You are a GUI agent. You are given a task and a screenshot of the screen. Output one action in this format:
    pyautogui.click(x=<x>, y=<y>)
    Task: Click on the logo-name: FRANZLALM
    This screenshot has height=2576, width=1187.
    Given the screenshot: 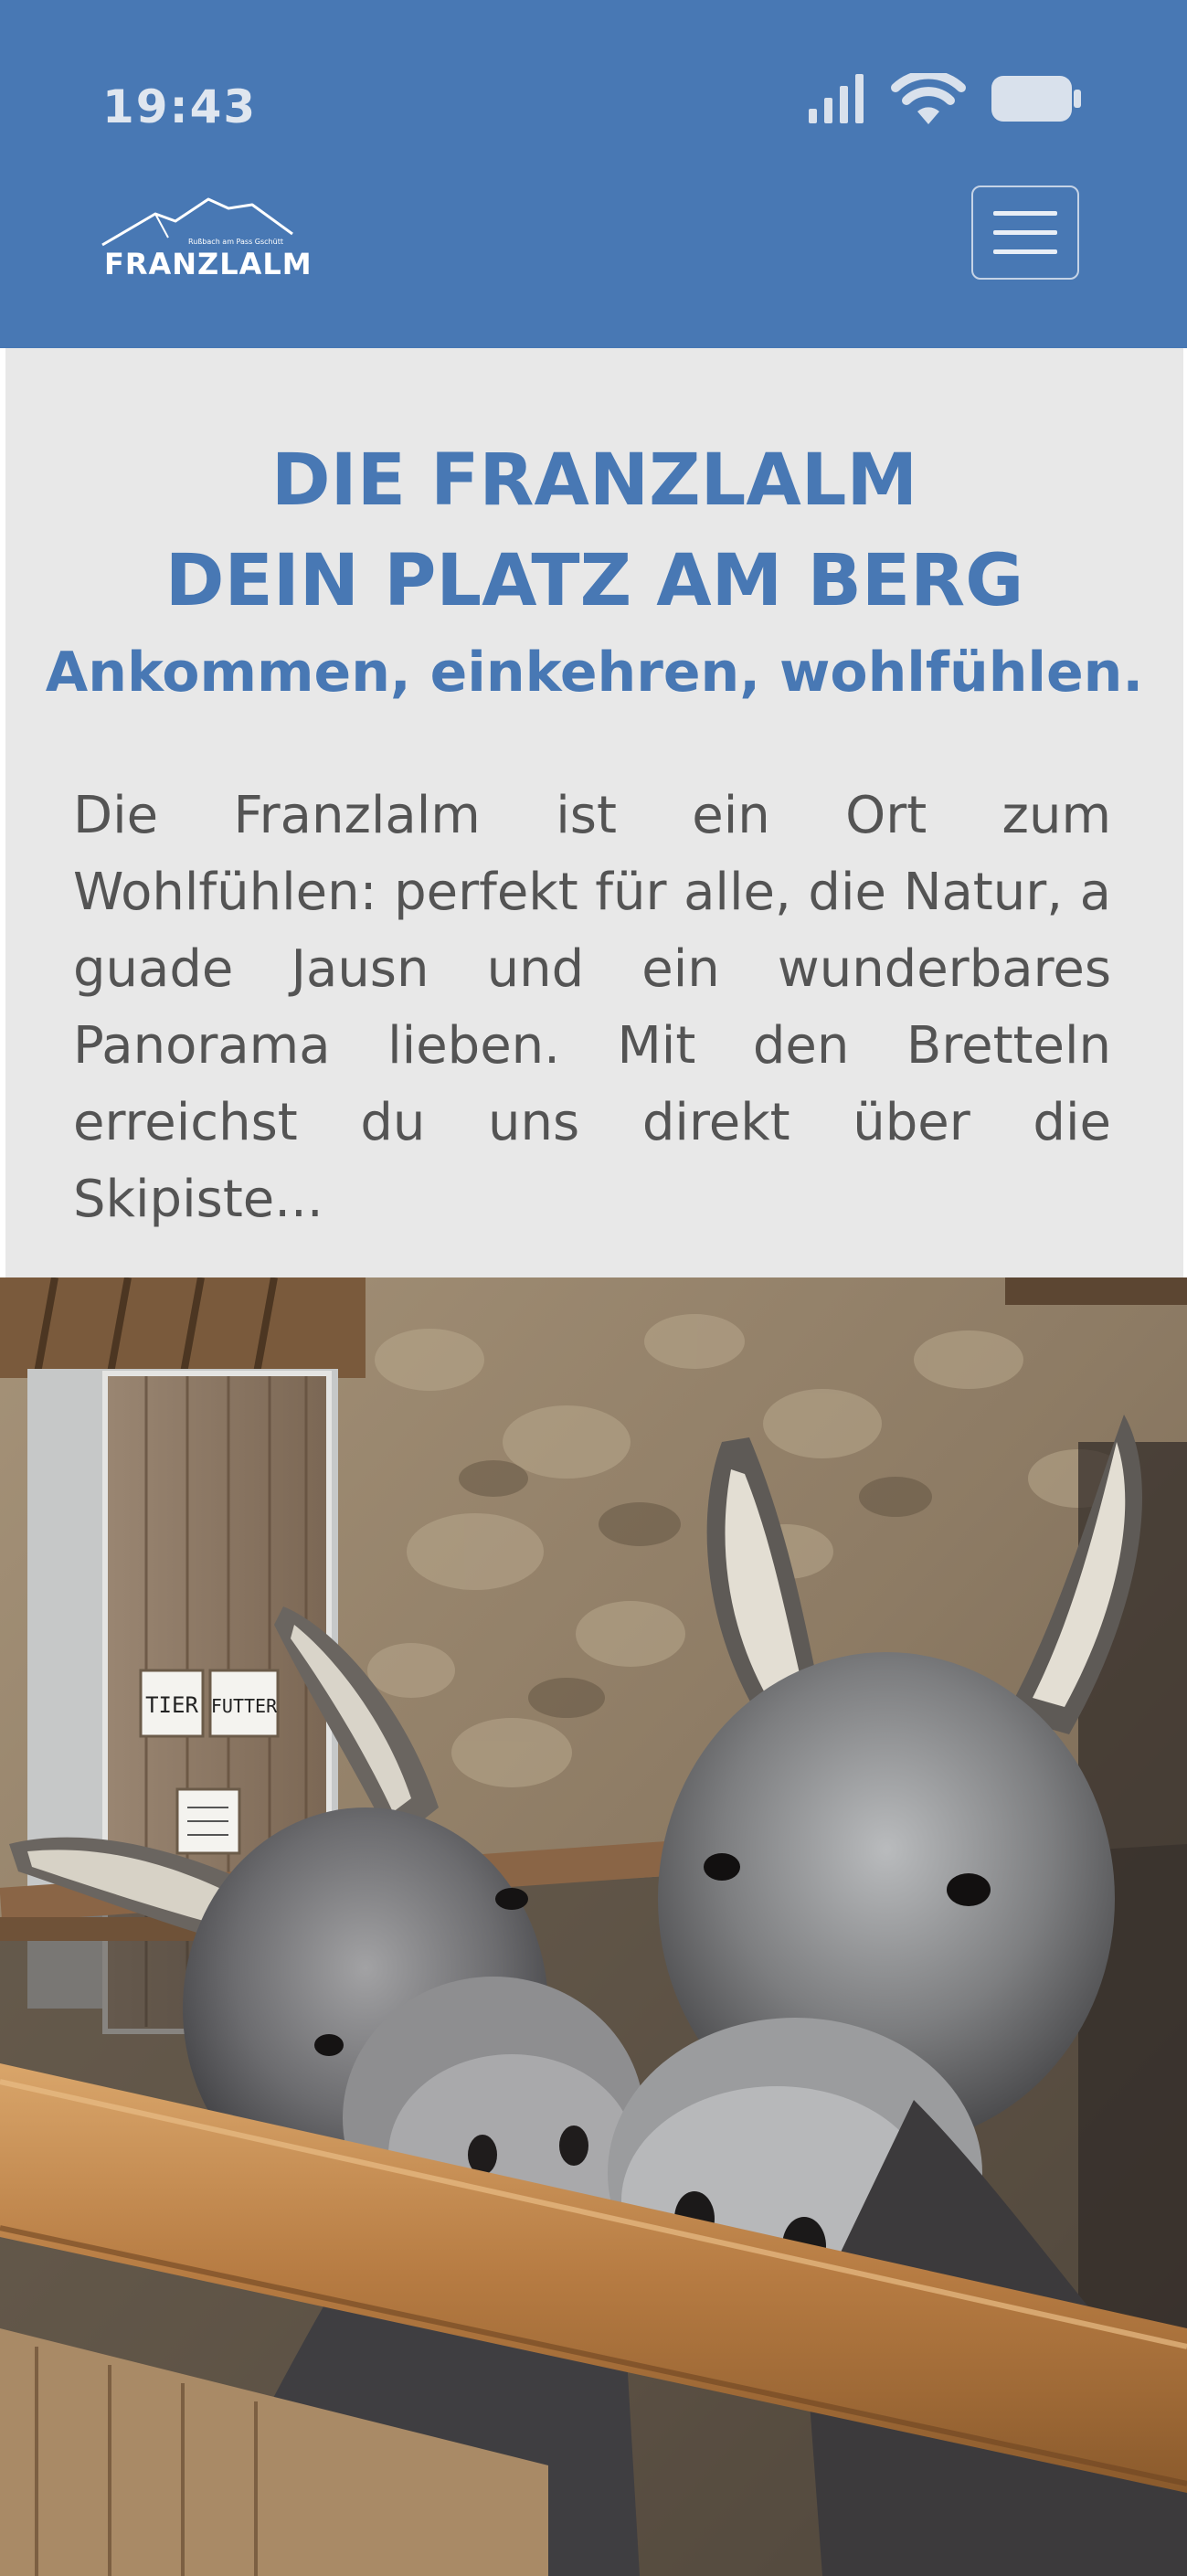 What is the action you would take?
    pyautogui.click(x=208, y=264)
    